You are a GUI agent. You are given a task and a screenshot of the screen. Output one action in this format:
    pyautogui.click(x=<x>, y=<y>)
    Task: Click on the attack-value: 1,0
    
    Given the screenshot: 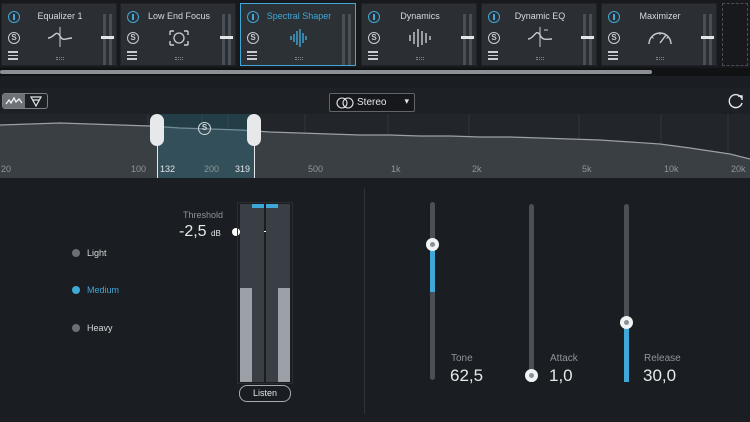 What is the action you would take?
    pyautogui.click(x=561, y=376)
    